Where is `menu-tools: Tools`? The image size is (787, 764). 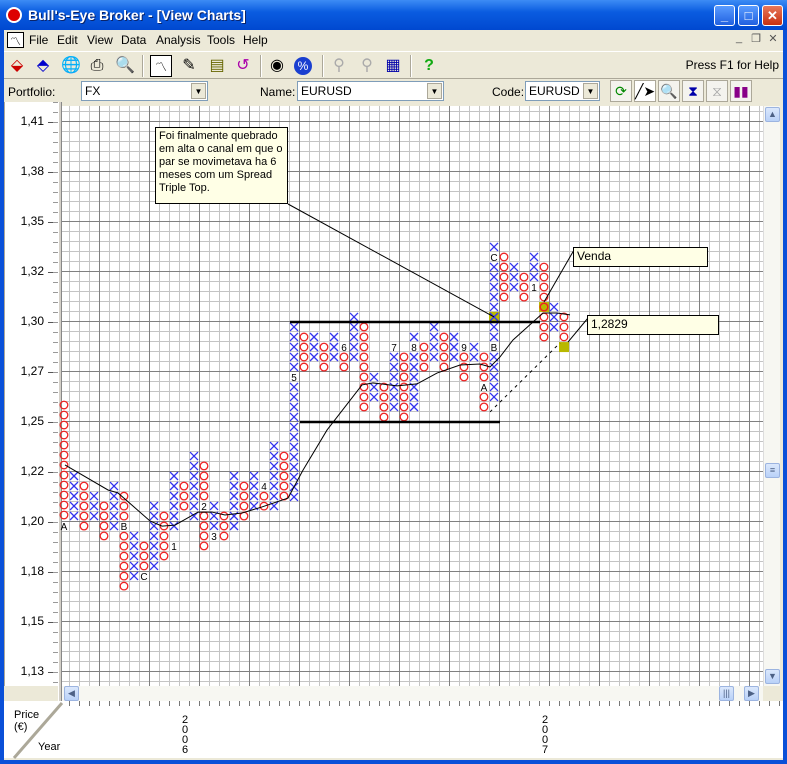 menu-tools: Tools is located at coordinates (221, 40).